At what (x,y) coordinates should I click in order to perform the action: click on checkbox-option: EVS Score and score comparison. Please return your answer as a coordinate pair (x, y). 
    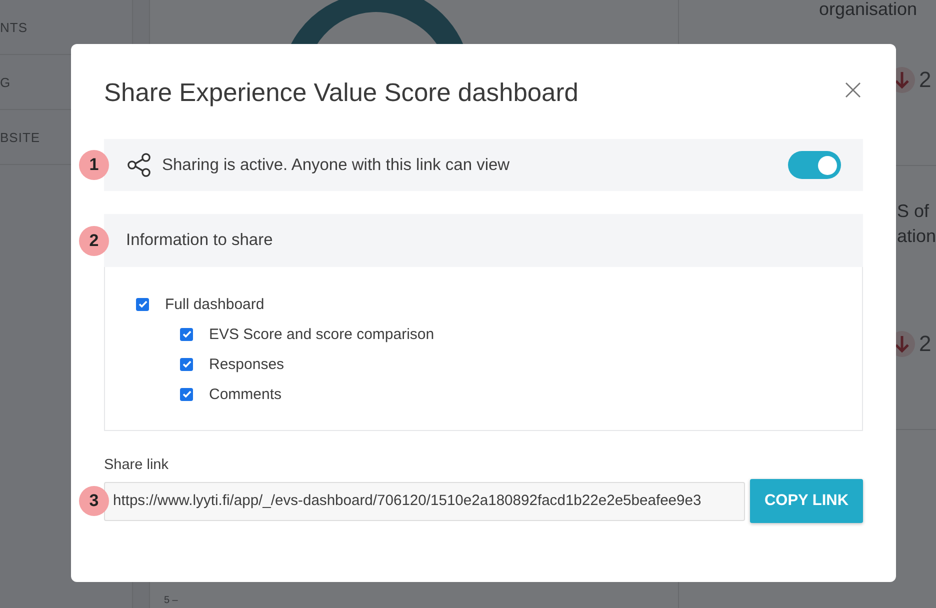
    Looking at the image, I should click on (505, 334).